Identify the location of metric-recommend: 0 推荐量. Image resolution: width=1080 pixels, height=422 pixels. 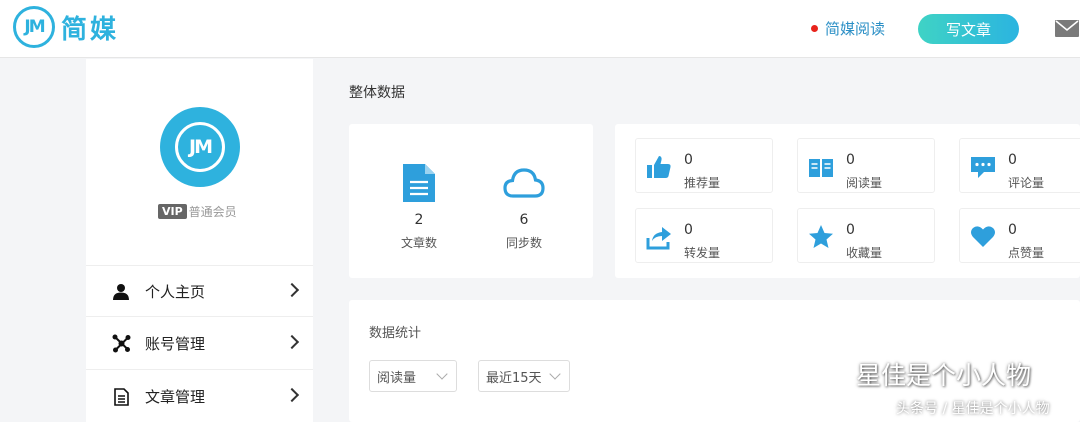
(704, 165).